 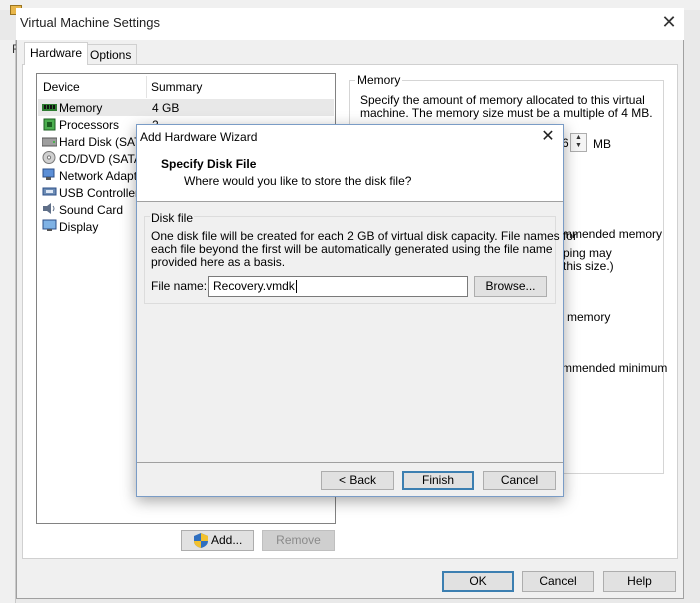 What do you see at coordinates (176, 87) in the screenshot?
I see `summary-column-header: Summary` at bounding box center [176, 87].